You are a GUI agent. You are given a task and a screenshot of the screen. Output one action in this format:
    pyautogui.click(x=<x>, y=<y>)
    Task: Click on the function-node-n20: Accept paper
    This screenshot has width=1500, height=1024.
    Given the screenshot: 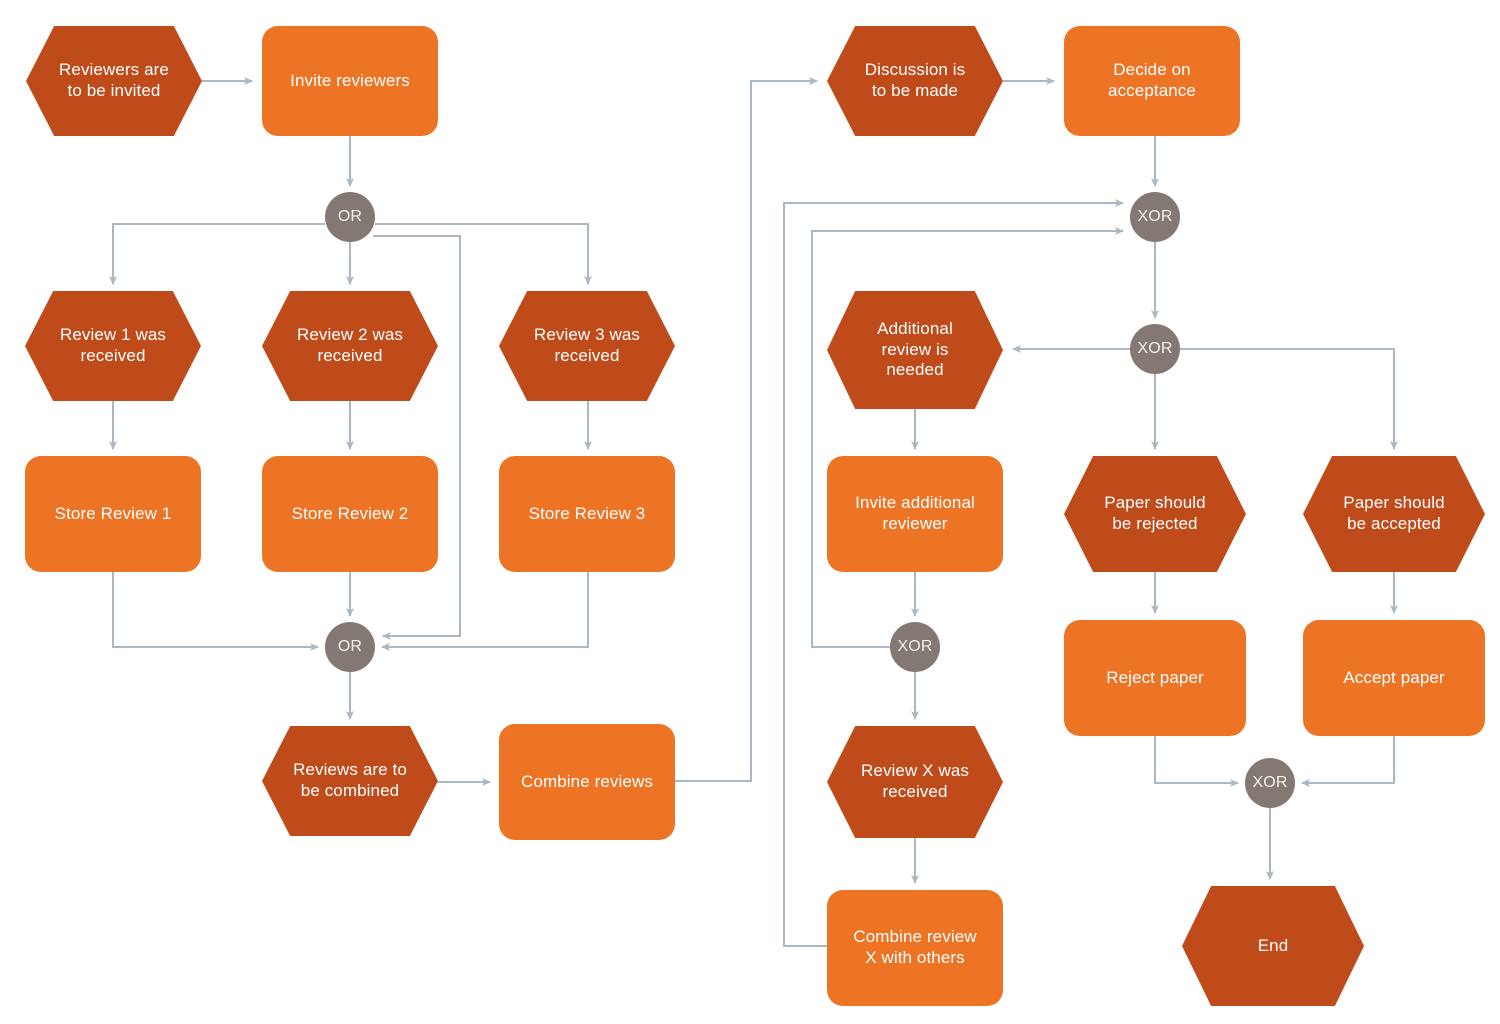 What is the action you would take?
    pyautogui.click(x=1394, y=678)
    